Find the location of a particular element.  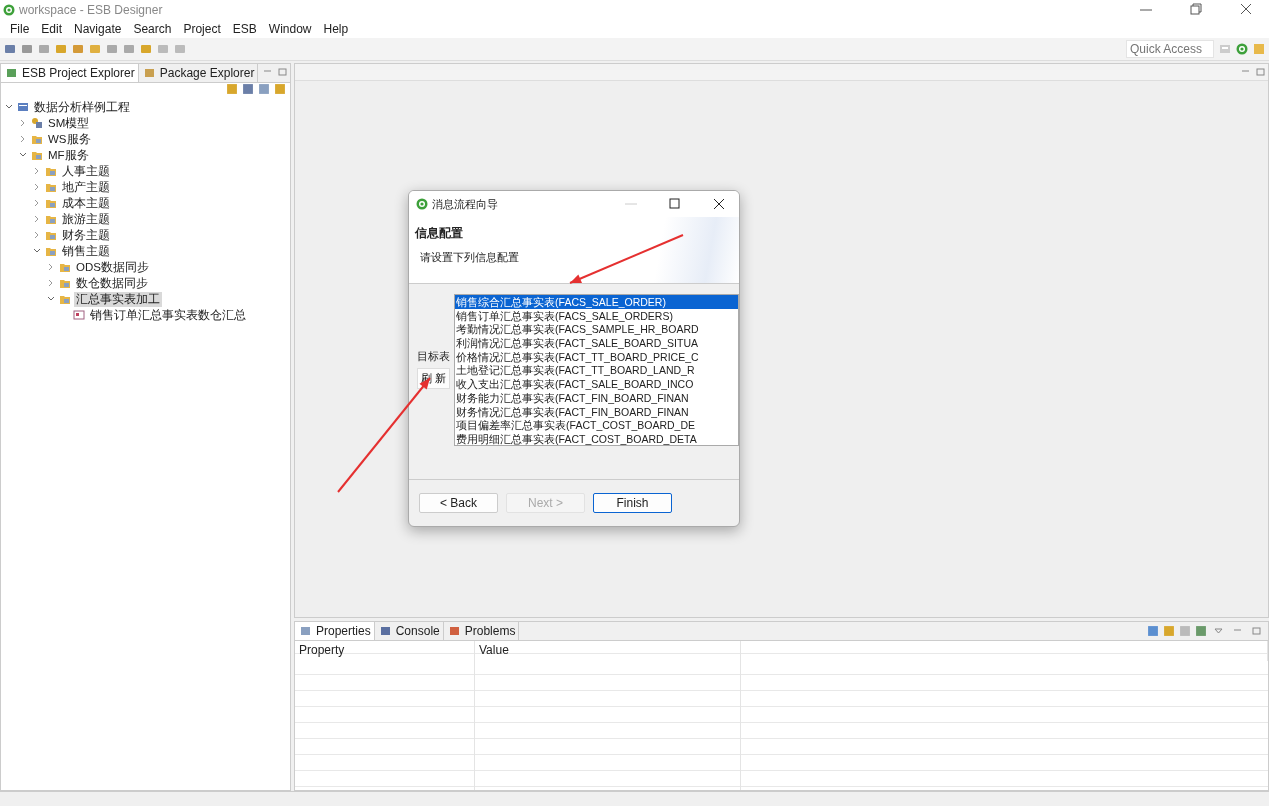

panel-tab: Console is located at coordinates (409, 631).